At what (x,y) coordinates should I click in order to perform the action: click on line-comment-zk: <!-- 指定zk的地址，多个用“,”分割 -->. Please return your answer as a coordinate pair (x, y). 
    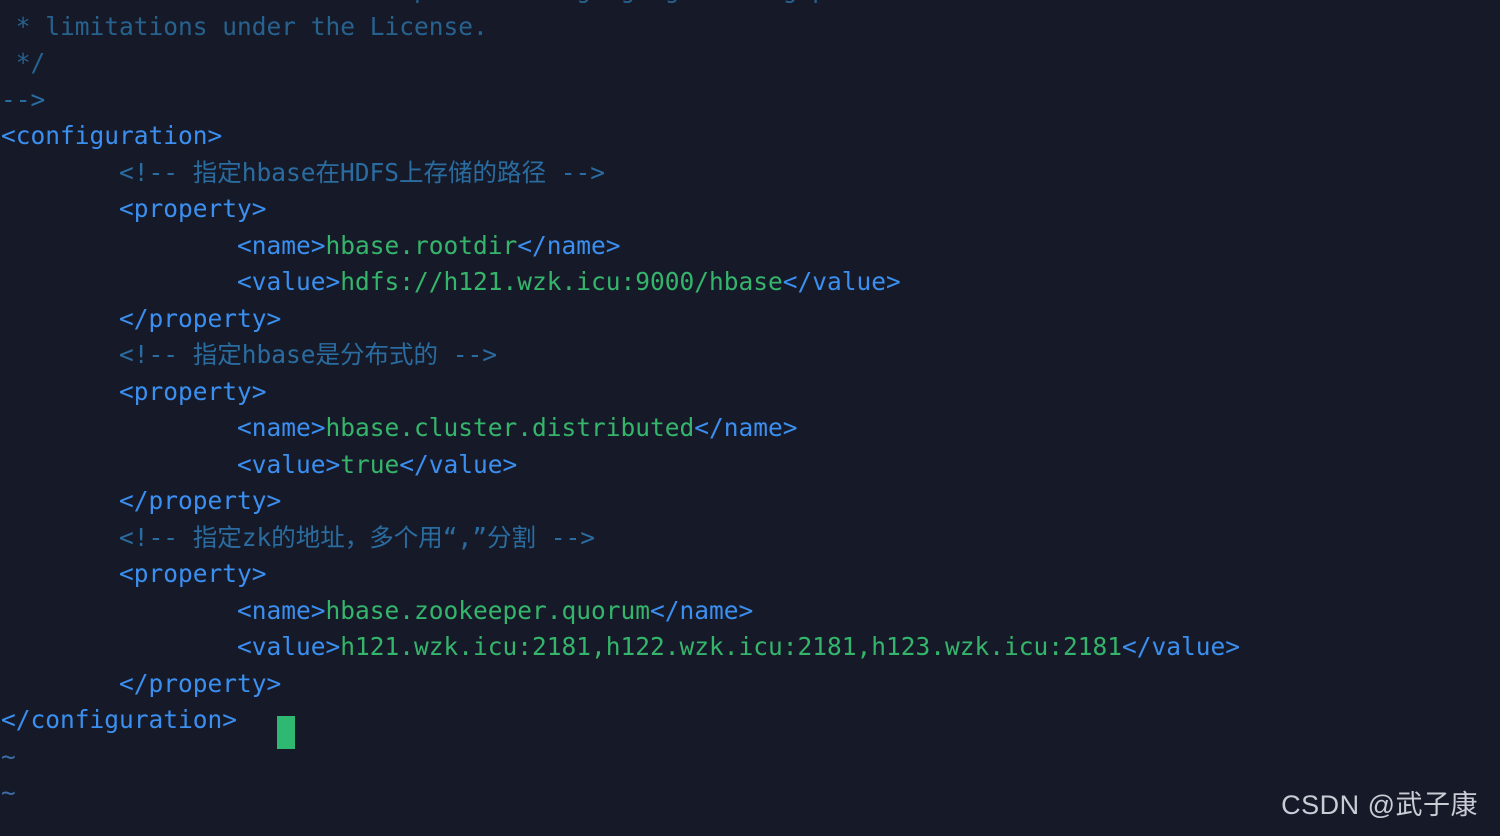
    Looking at the image, I should click on (750, 538).